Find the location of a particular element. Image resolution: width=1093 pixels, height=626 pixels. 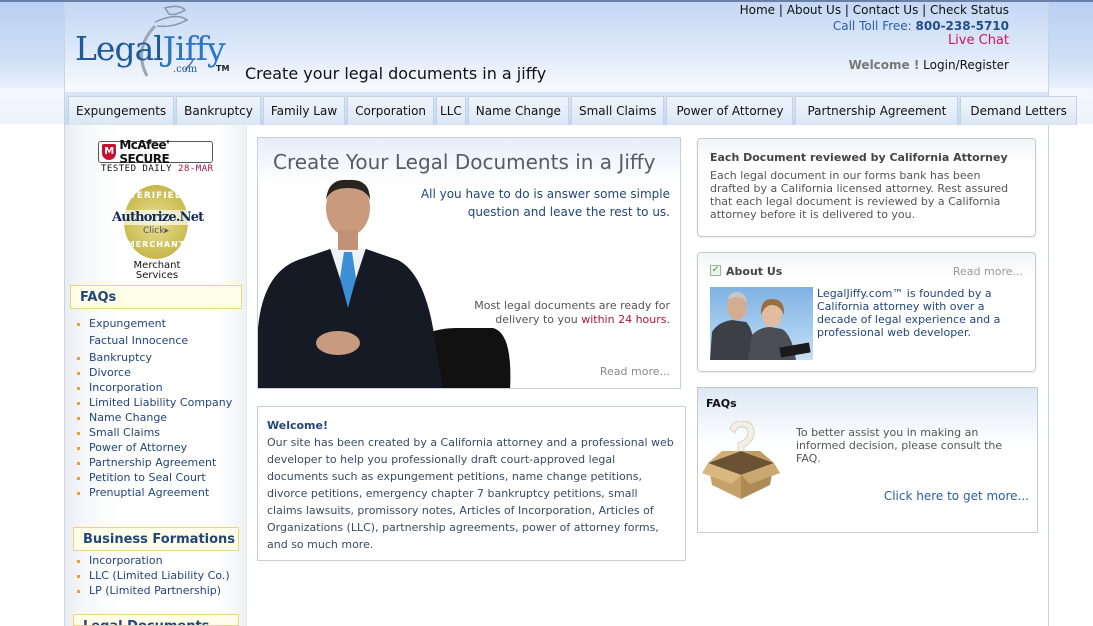

authorize-net-seal: VERIFIED Authorize.Net Click▸ MERCHANT is located at coordinates (158, 222).